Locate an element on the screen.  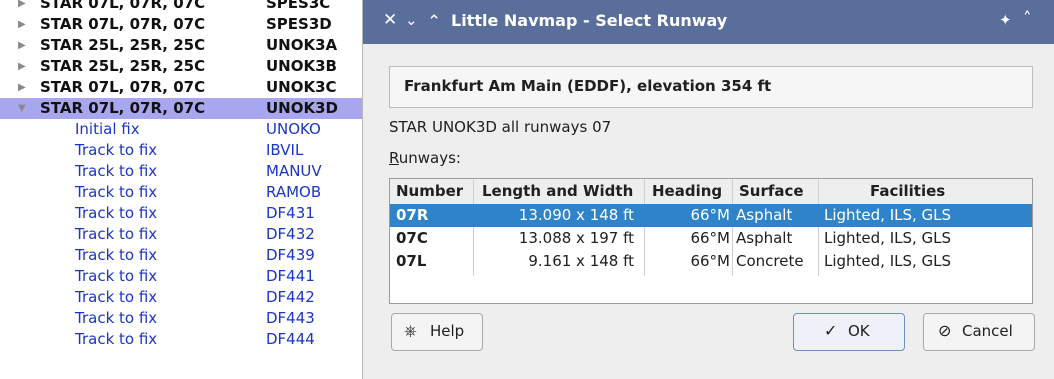
leg-fix: UNOKO is located at coordinates (293, 129).